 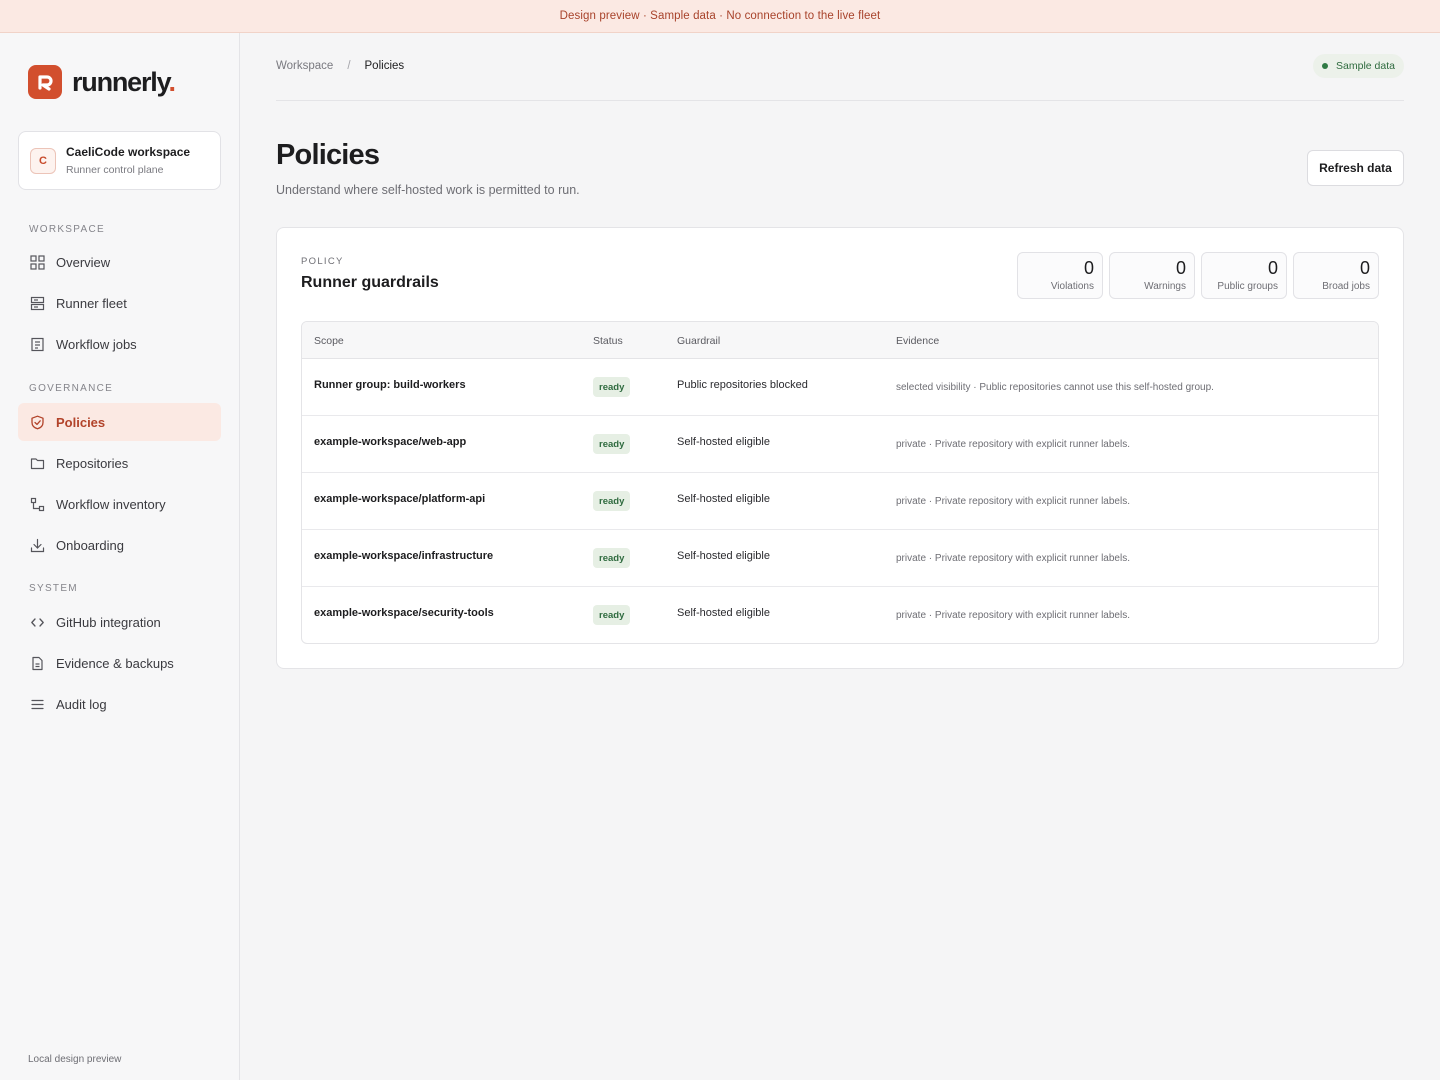 I want to click on sample-data-badge: Sample data, so click(x=1358, y=66).